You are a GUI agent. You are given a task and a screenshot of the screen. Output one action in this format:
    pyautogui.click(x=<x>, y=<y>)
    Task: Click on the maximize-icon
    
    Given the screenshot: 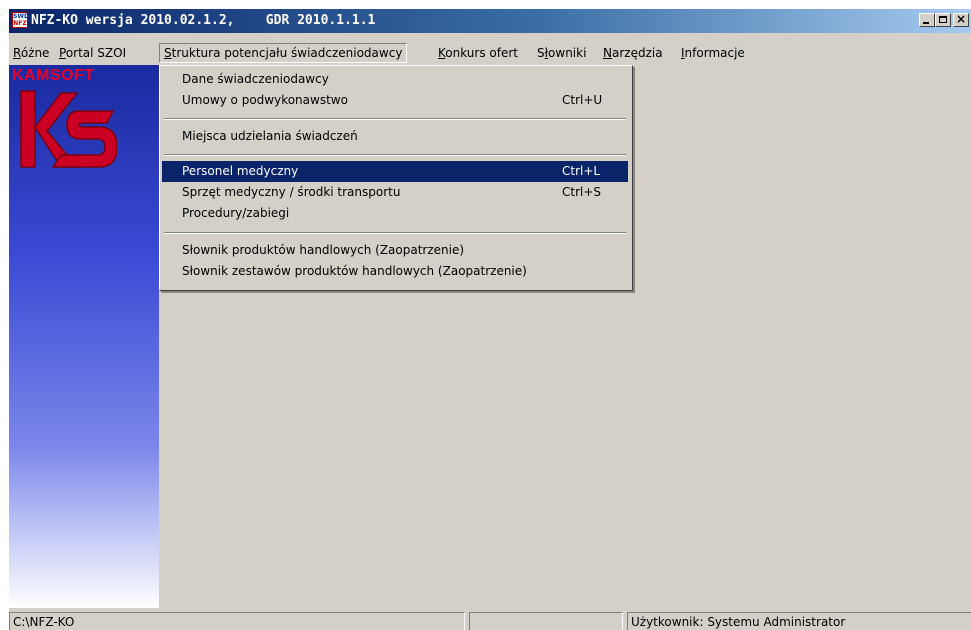 What is the action you would take?
    pyautogui.click(x=943, y=19)
    